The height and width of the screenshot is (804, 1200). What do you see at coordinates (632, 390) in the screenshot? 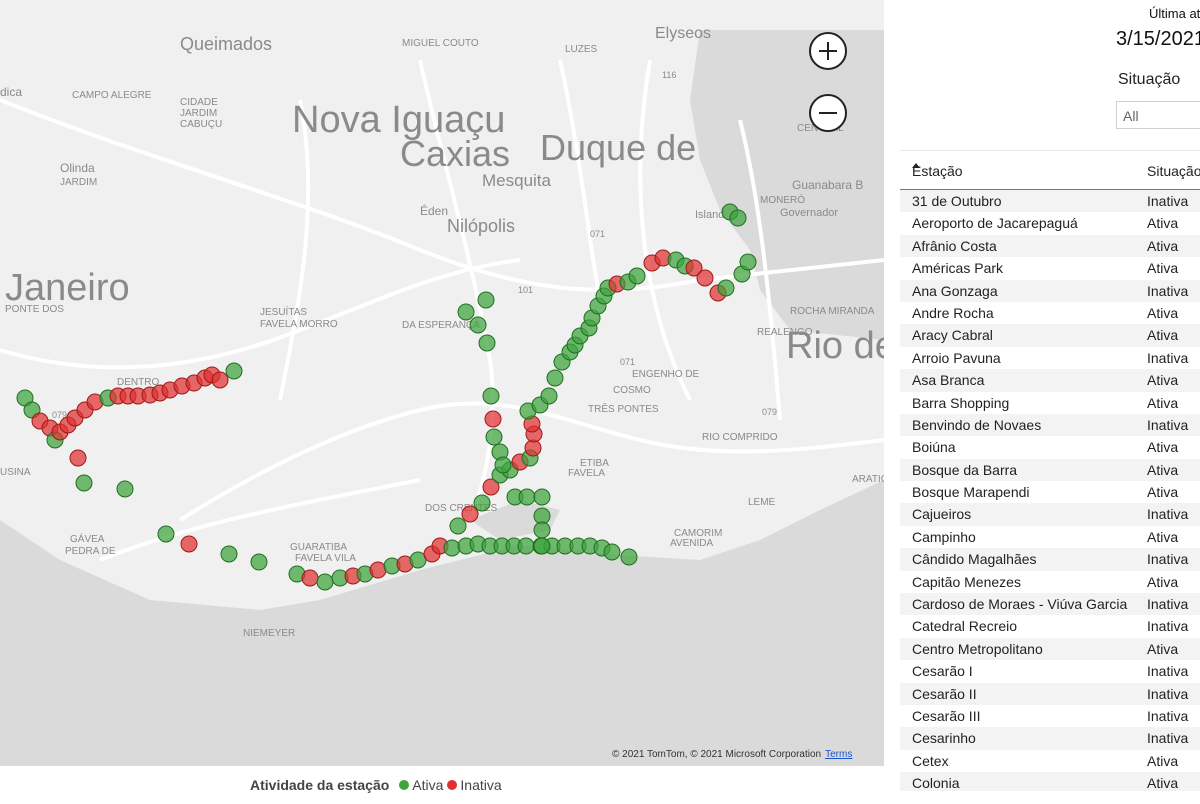
I see `map-place-label: COSMO` at bounding box center [632, 390].